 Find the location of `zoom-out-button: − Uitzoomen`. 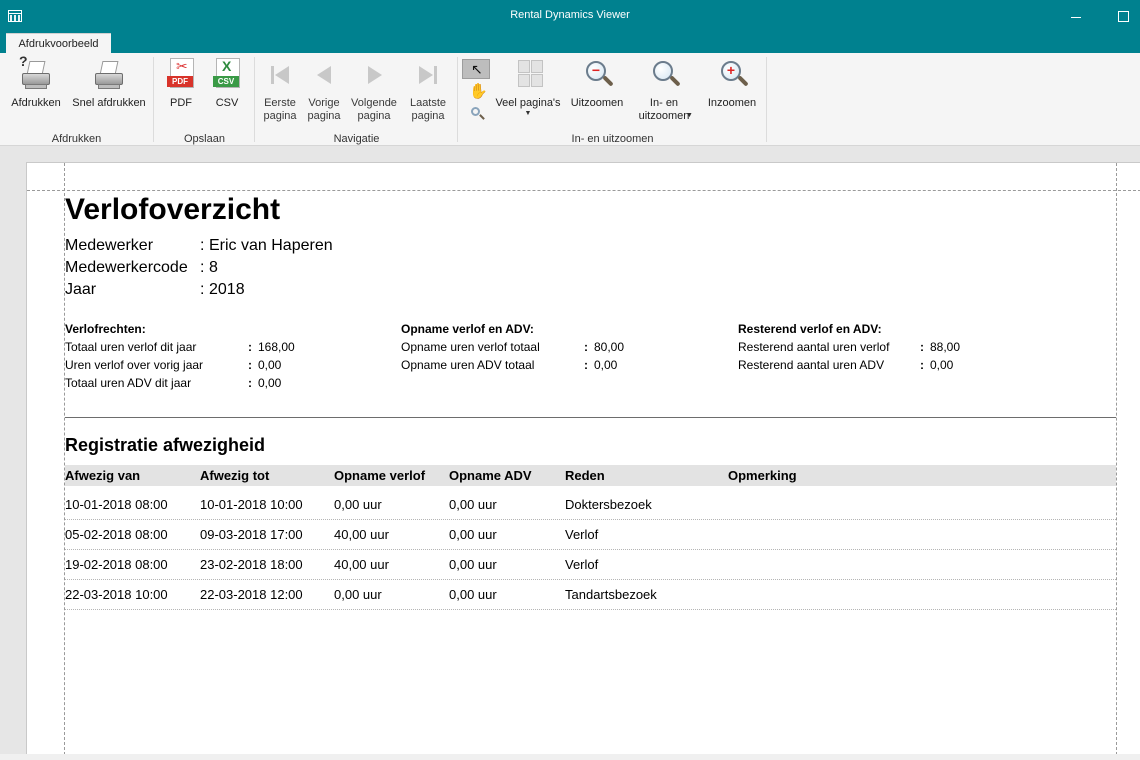

zoom-out-button: − Uitzoomen is located at coordinates (597, 83).